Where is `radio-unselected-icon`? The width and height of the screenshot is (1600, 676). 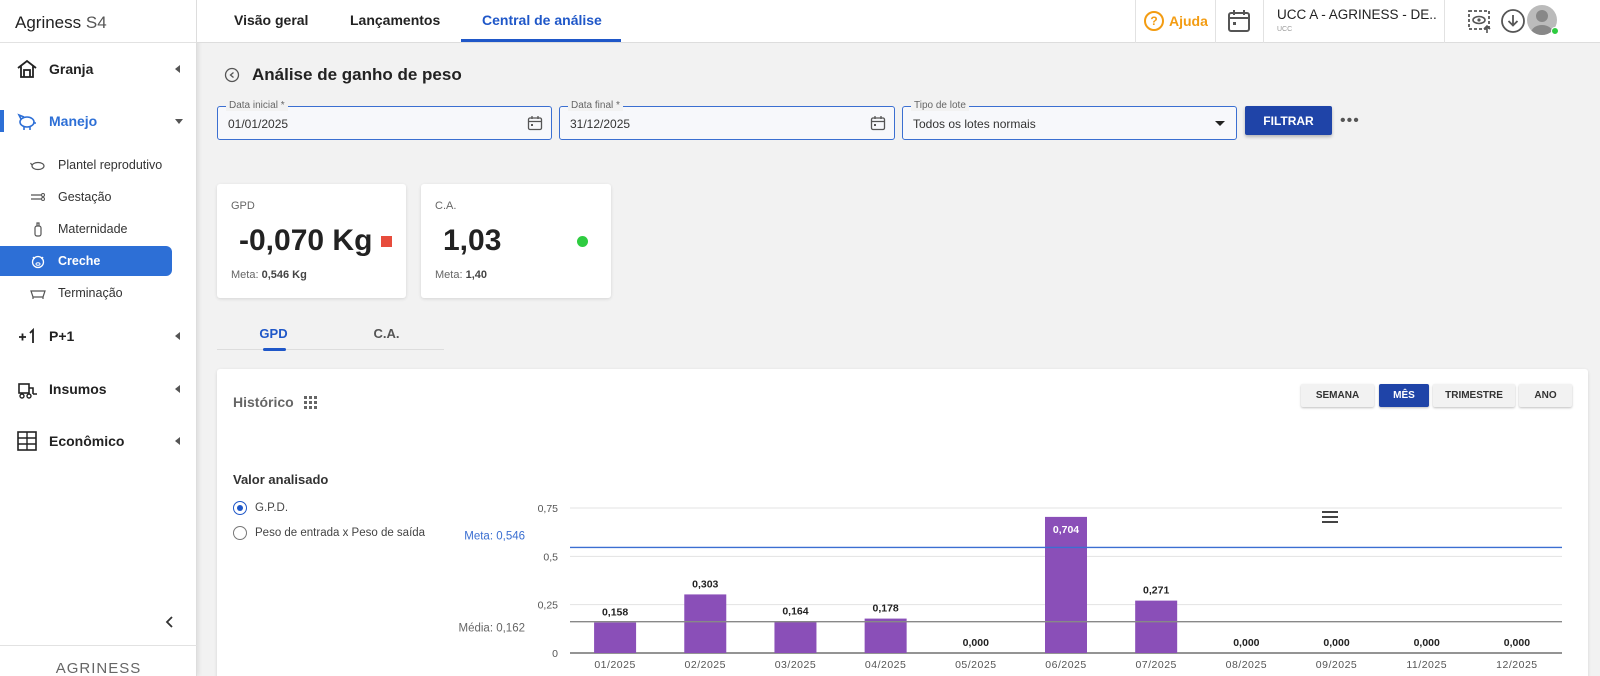
radio-unselected-icon is located at coordinates (240, 533).